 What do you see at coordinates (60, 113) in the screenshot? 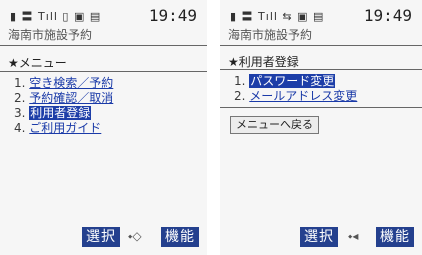
I see `menu-link-selected: 利用者登録` at bounding box center [60, 113].